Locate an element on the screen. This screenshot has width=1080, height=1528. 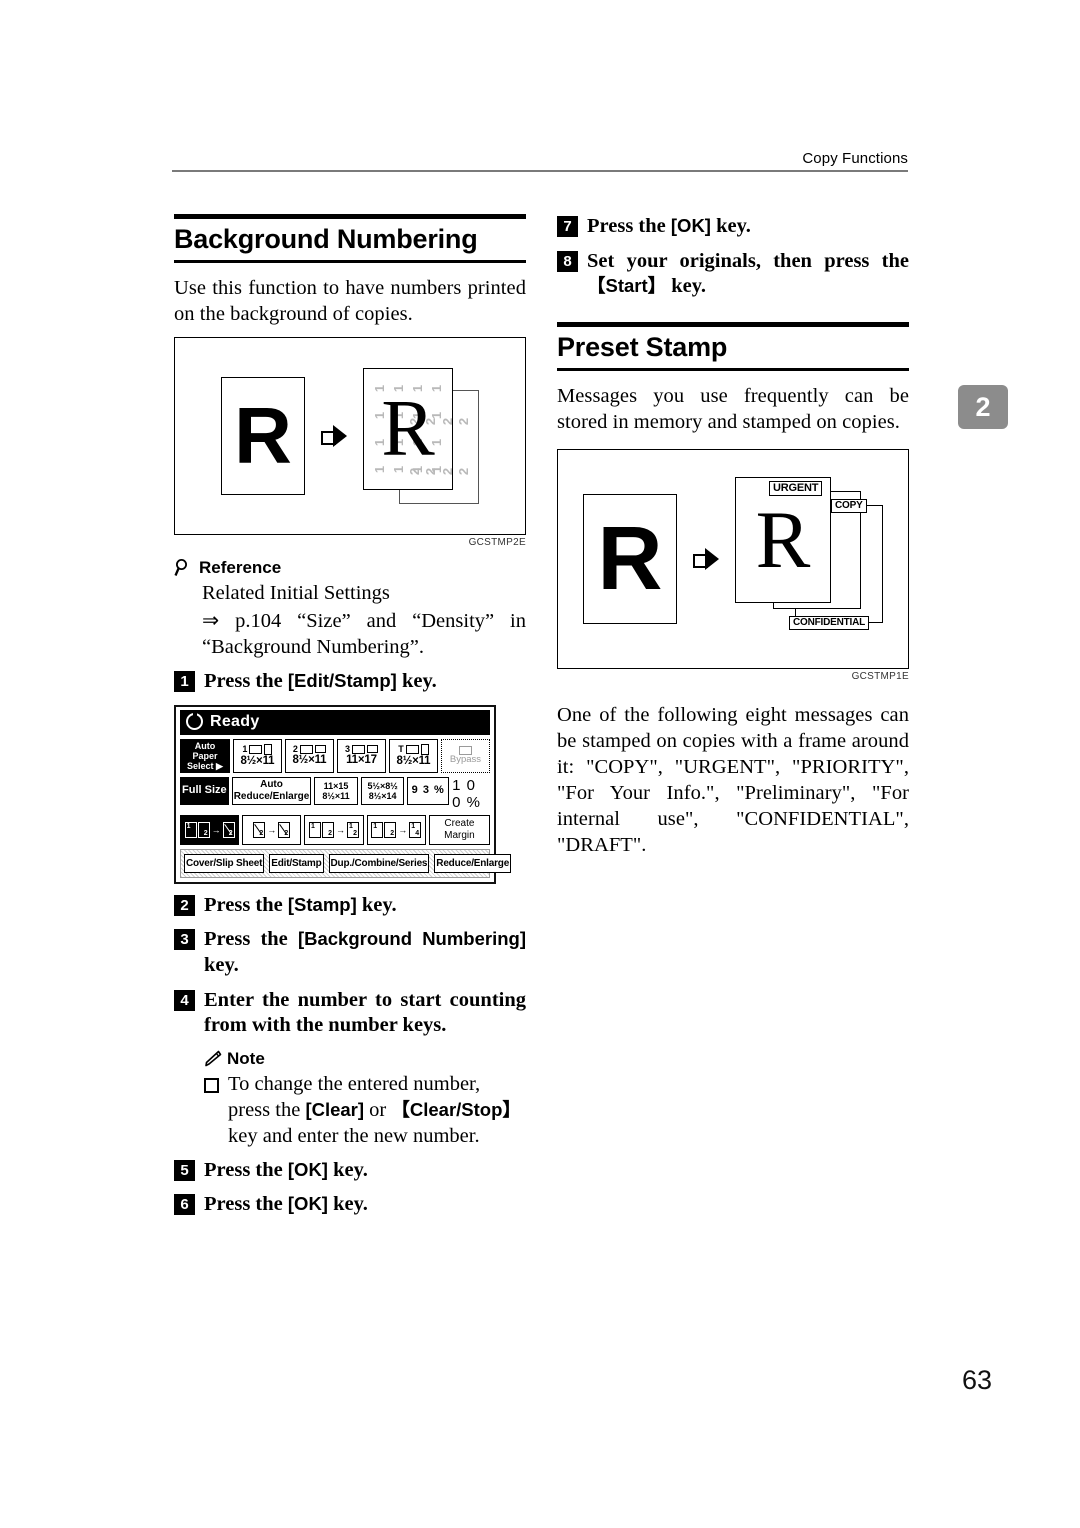
step-7-number: 7 is located at coordinates (567, 226).